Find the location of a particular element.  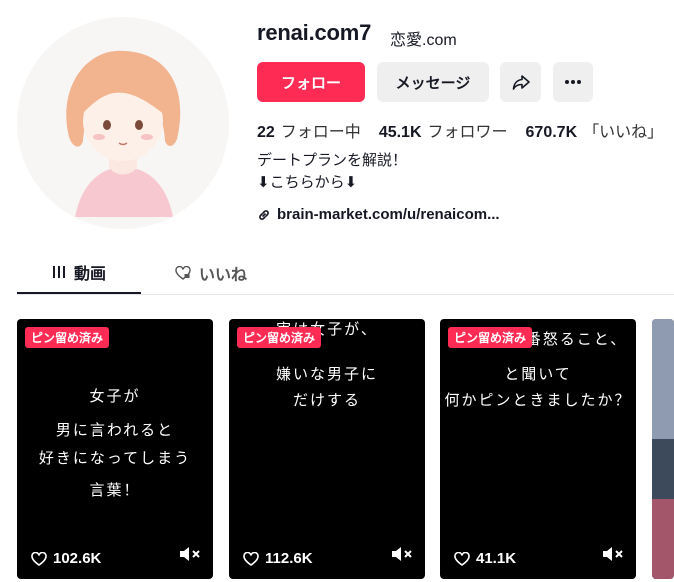

avatar-illustration is located at coordinates (123, 123).